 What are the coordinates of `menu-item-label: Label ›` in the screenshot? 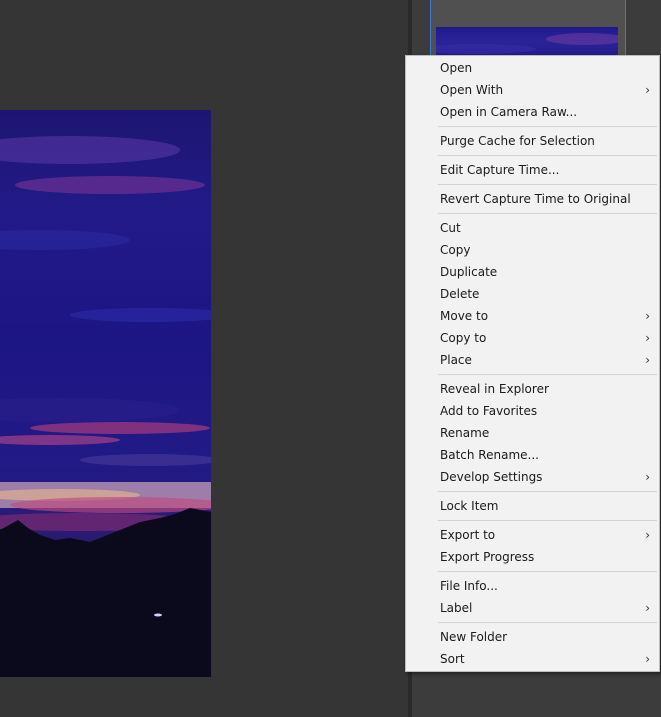 It's located at (532, 608).